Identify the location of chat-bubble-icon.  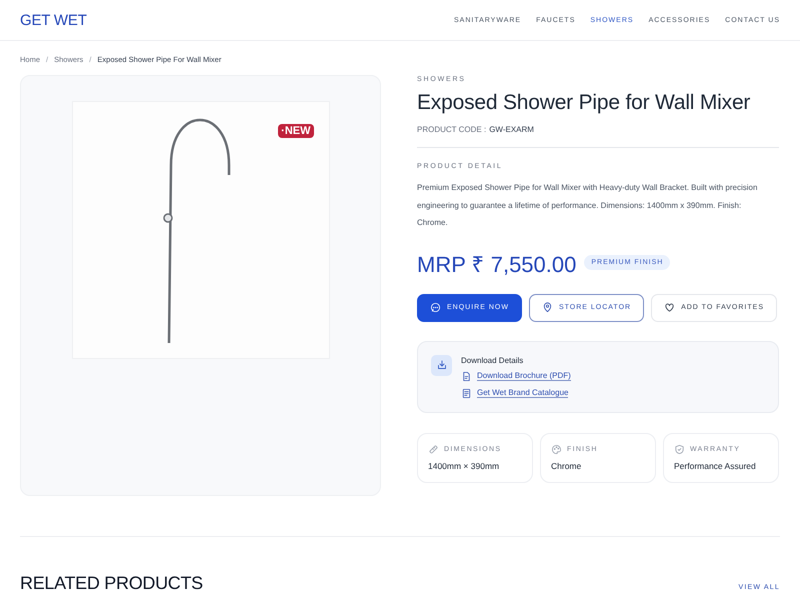
(435, 307).